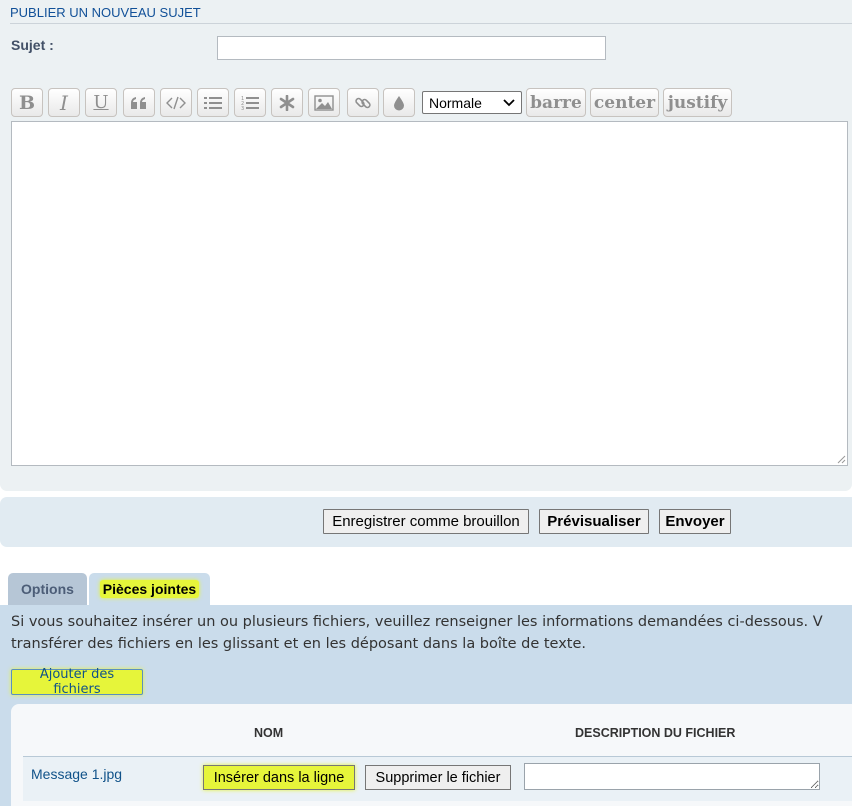 The height and width of the screenshot is (806, 852). I want to click on strike-label: barre, so click(556, 102).